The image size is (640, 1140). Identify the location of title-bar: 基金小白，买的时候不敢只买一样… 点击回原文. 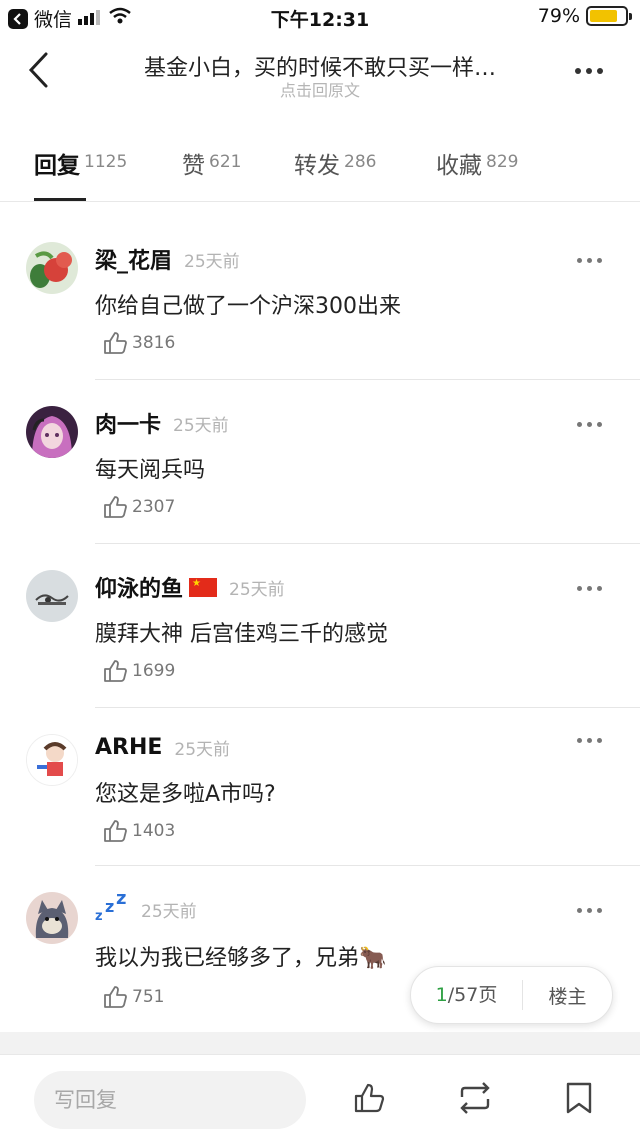
(320, 71).